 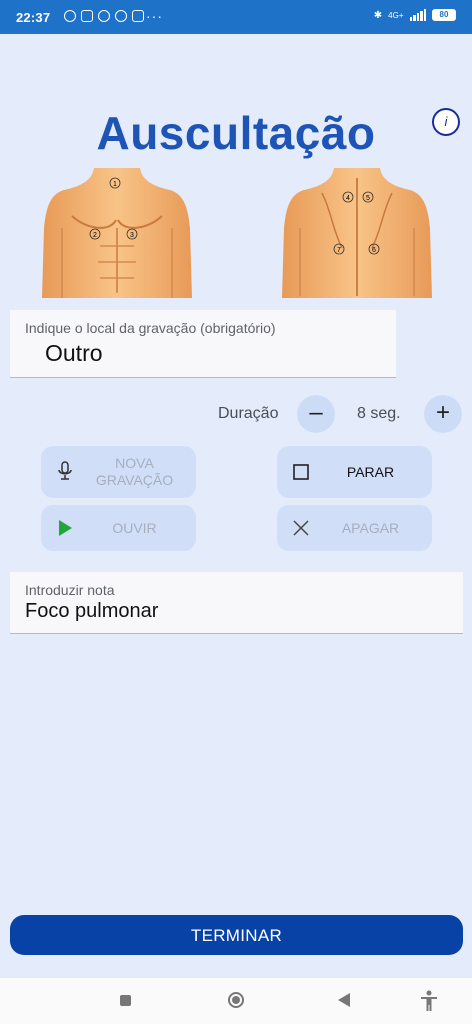 I want to click on home-icon, so click(x=236, y=1000).